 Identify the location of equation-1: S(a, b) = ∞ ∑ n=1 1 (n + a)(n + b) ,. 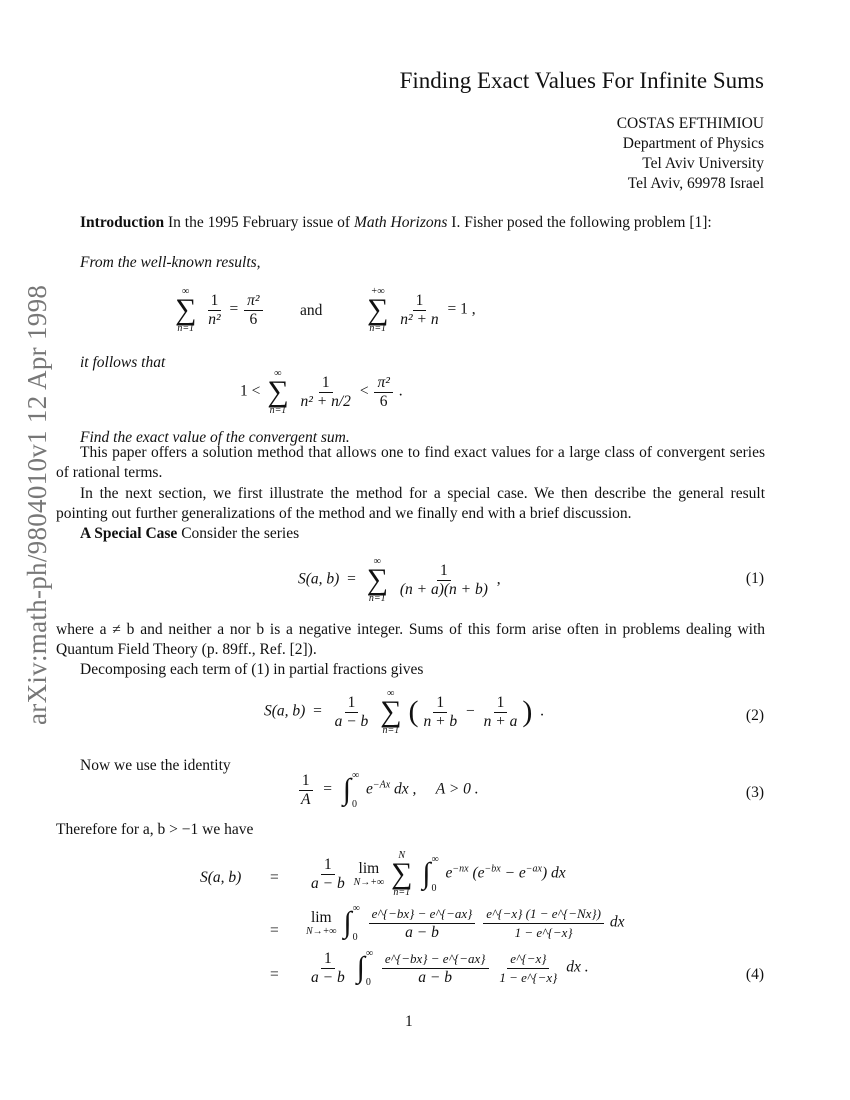
(399, 580).